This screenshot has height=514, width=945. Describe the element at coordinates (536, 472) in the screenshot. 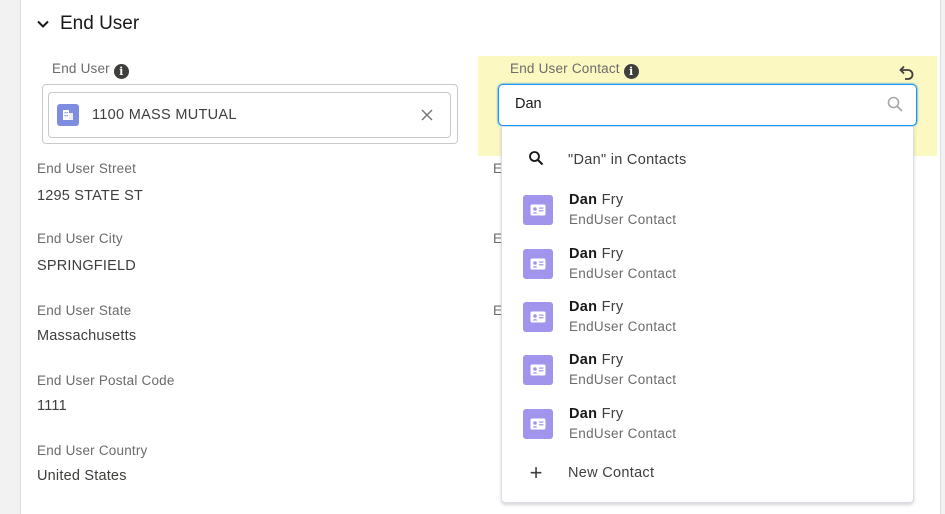

I see `plus-icon: +` at that location.